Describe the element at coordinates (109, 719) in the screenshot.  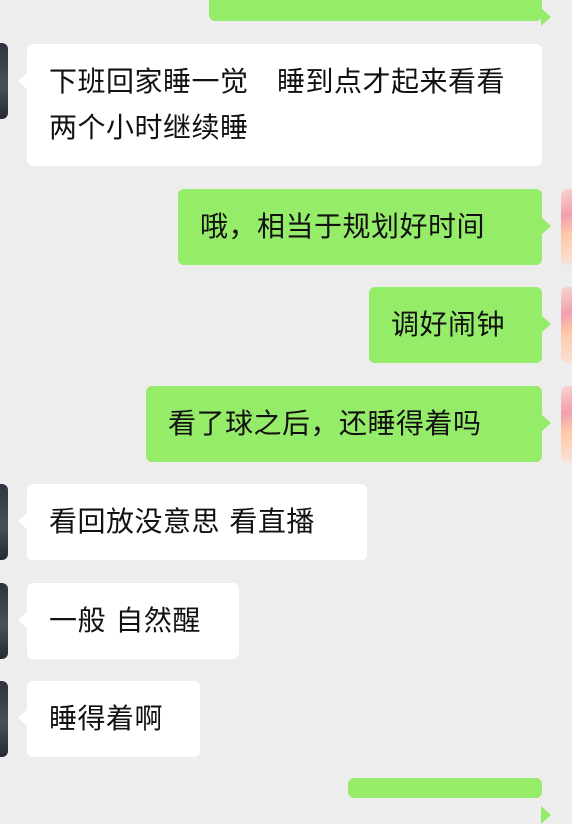
I see `incoming-message-bubble: 睡得着啊` at that location.